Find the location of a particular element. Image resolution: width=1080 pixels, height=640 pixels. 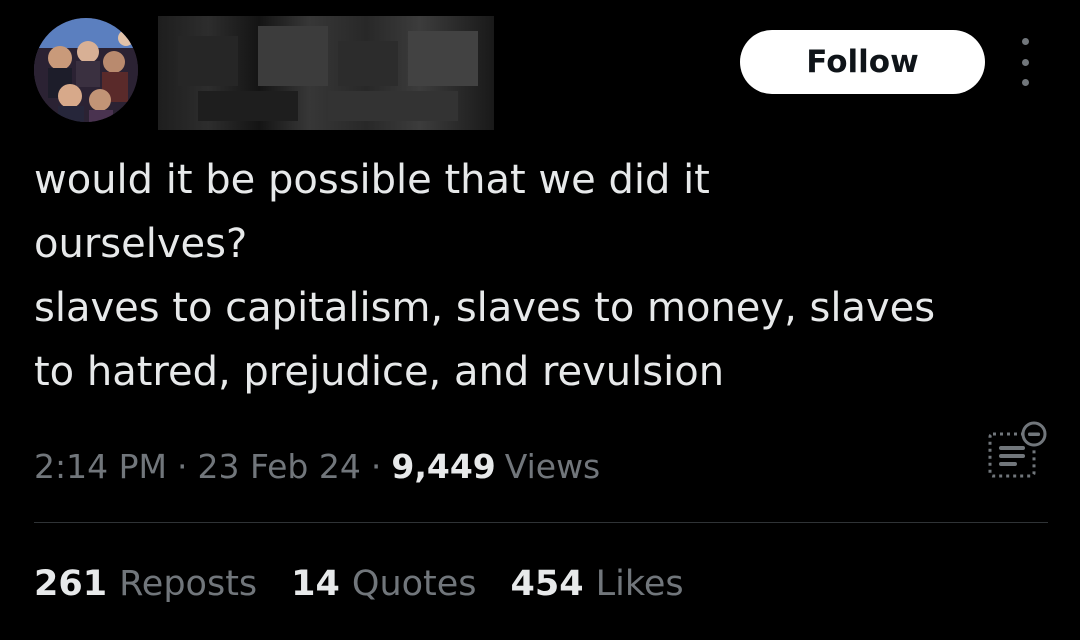

tweet-date: 23 Feb 24 is located at coordinates (278, 466).